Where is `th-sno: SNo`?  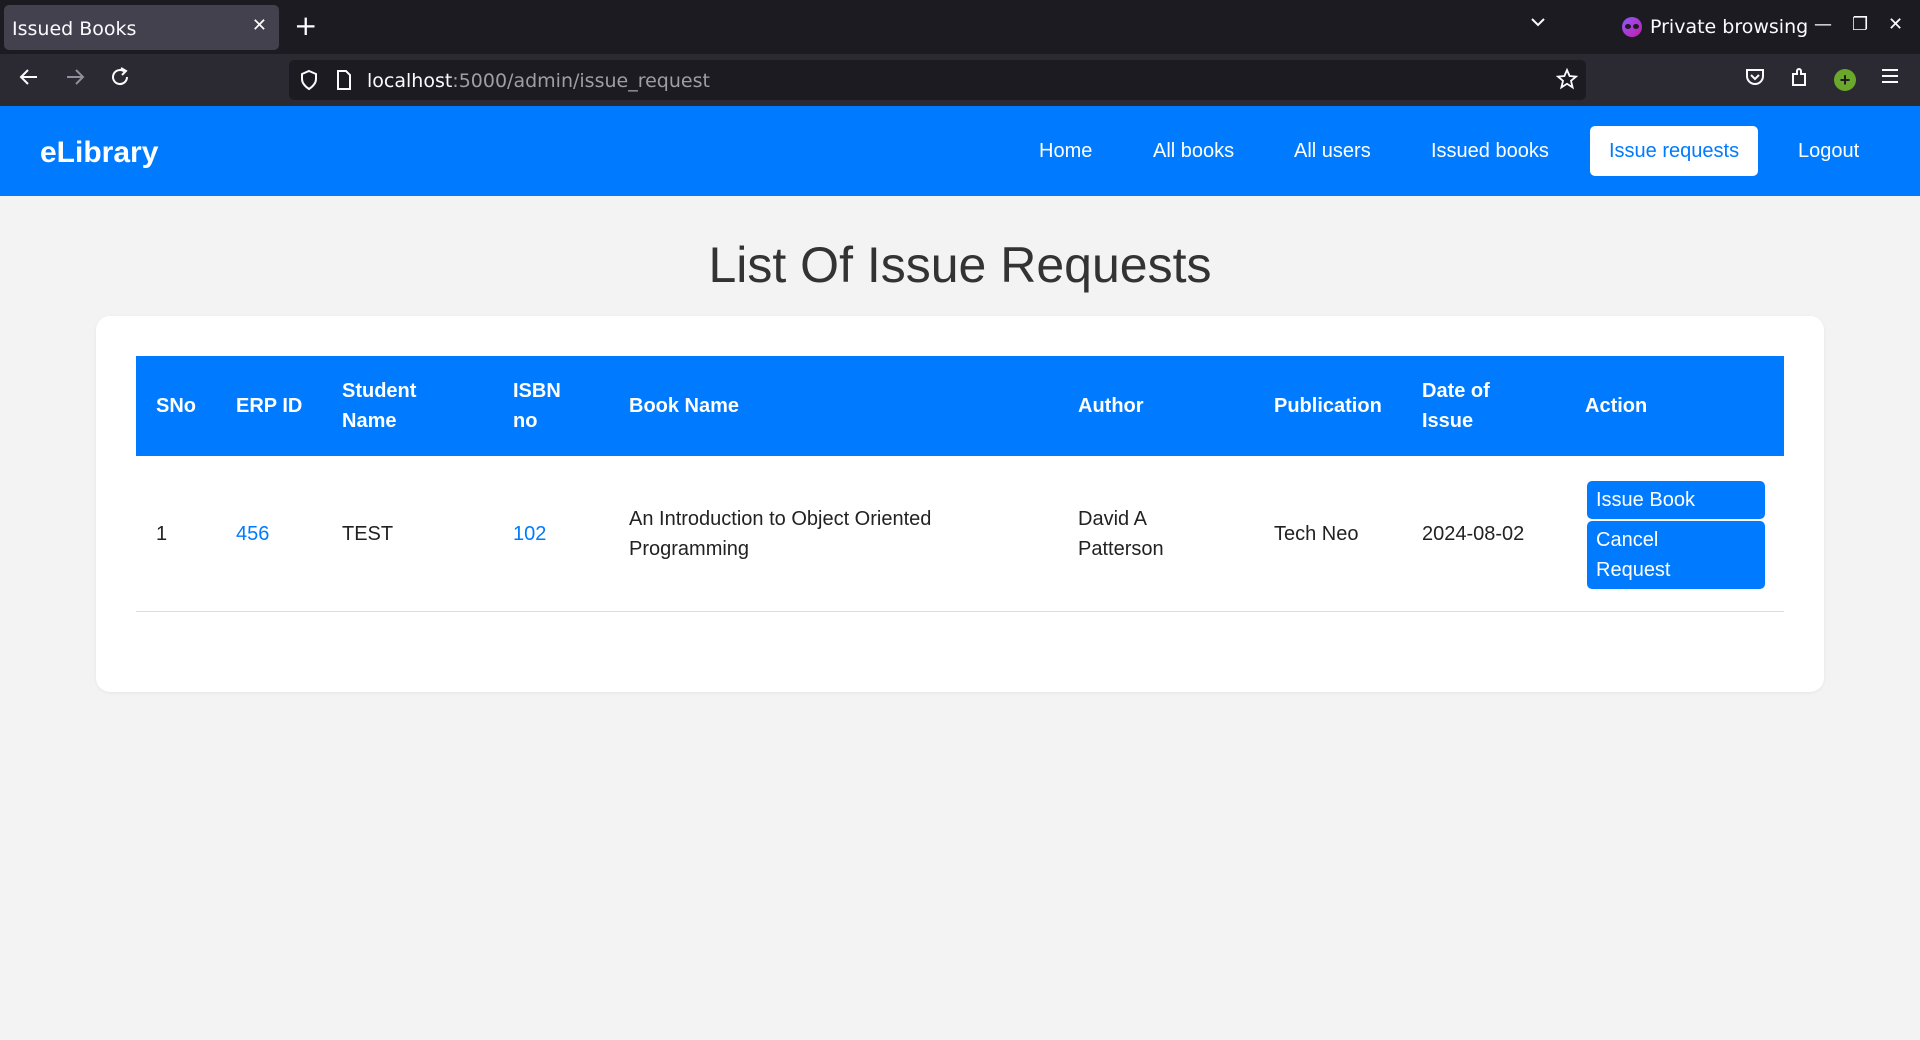
th-sno: SNo is located at coordinates (176, 406).